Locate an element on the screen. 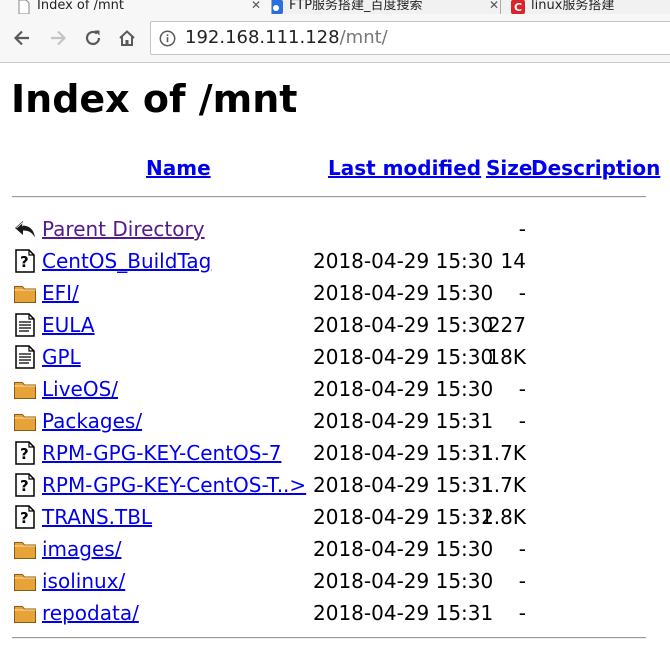 Image resolution: width=670 pixels, height=650 pixels. file-row: ? CentOS_BuildTag 2018-04-29 15:30 14 is located at coordinates (335, 261).